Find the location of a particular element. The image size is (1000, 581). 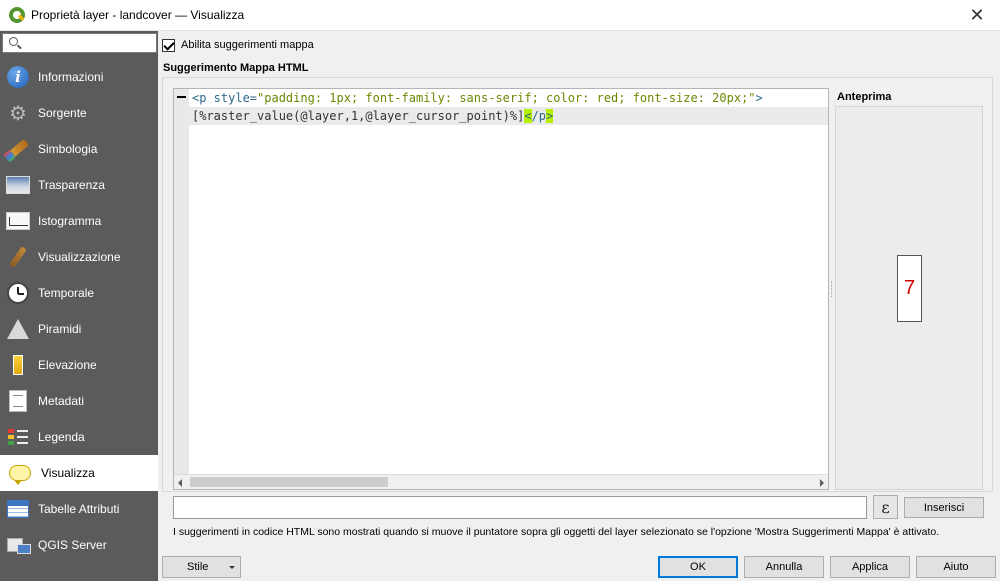

enable-maptips-row: Abilita suggerimenti mappa is located at coordinates (238, 45).